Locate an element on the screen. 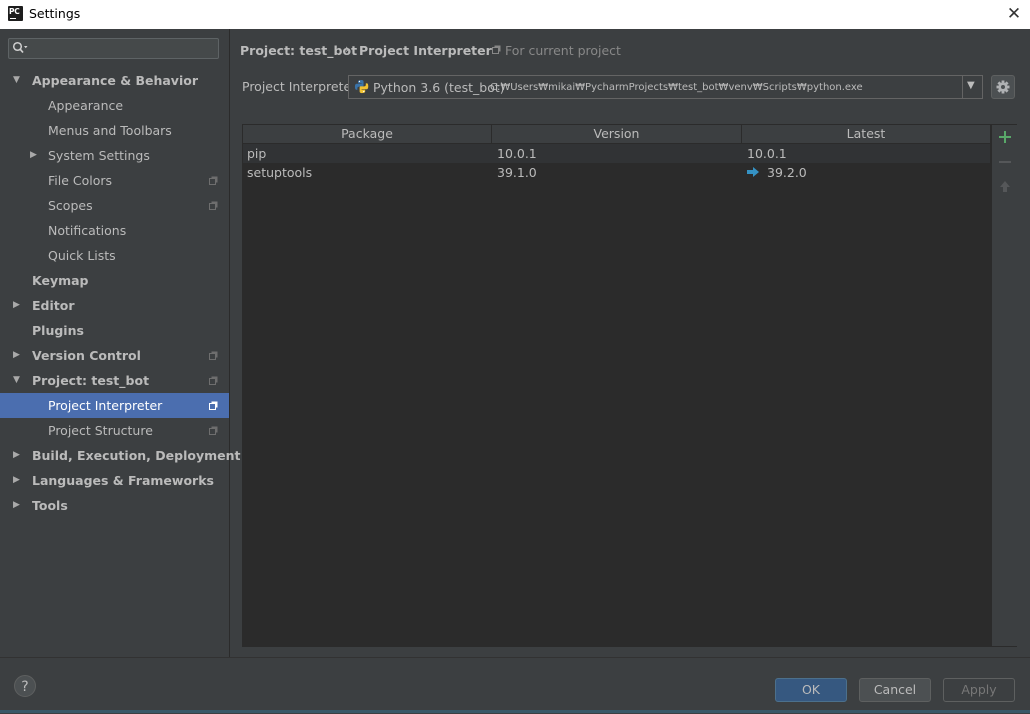  sidebar-item-project-test-bot: ▼ Project: test_bot is located at coordinates (114, 380).